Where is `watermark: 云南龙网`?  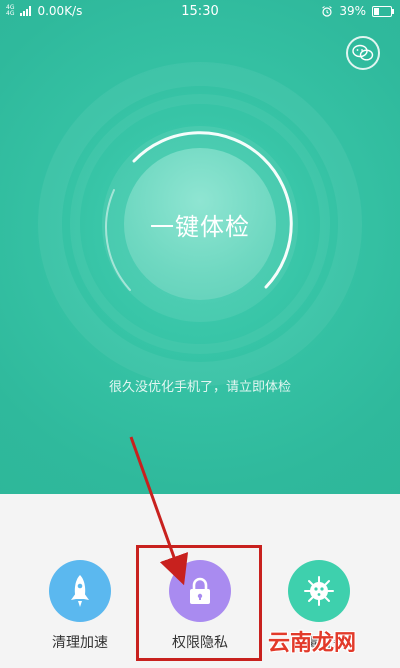
watermark: 云南龙网 is located at coordinates (312, 643).